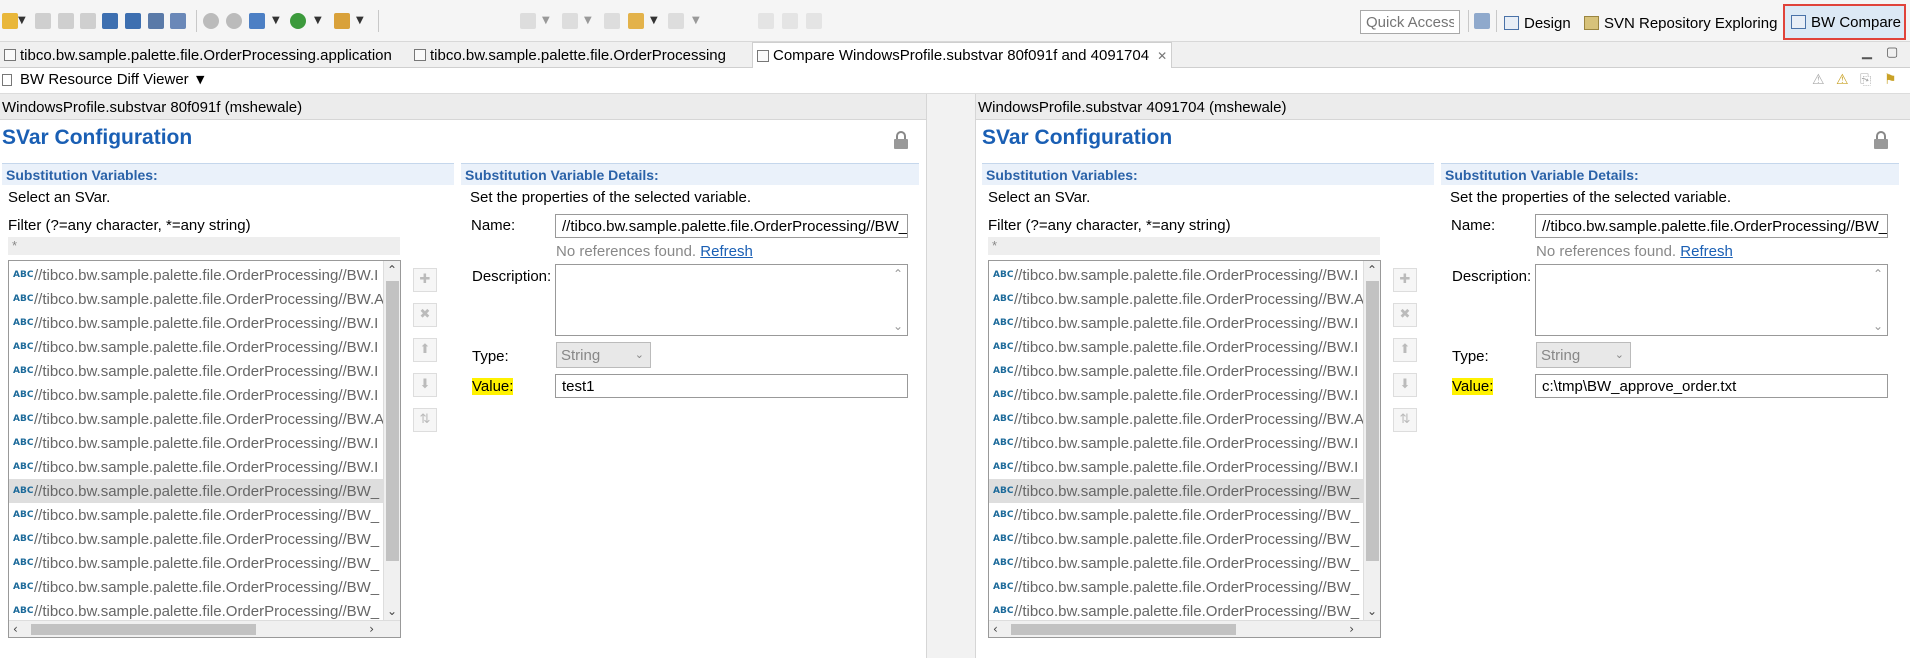 This screenshot has width=1910, height=658. I want to click on perspective-design: Design, so click(1537, 23).